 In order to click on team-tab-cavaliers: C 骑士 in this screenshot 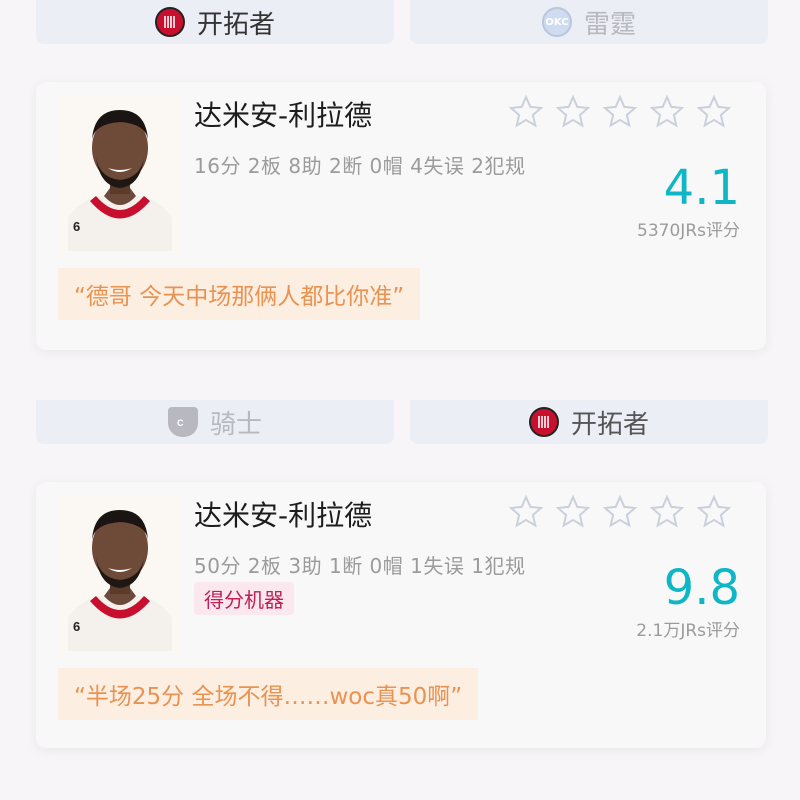, I will do `click(215, 422)`.